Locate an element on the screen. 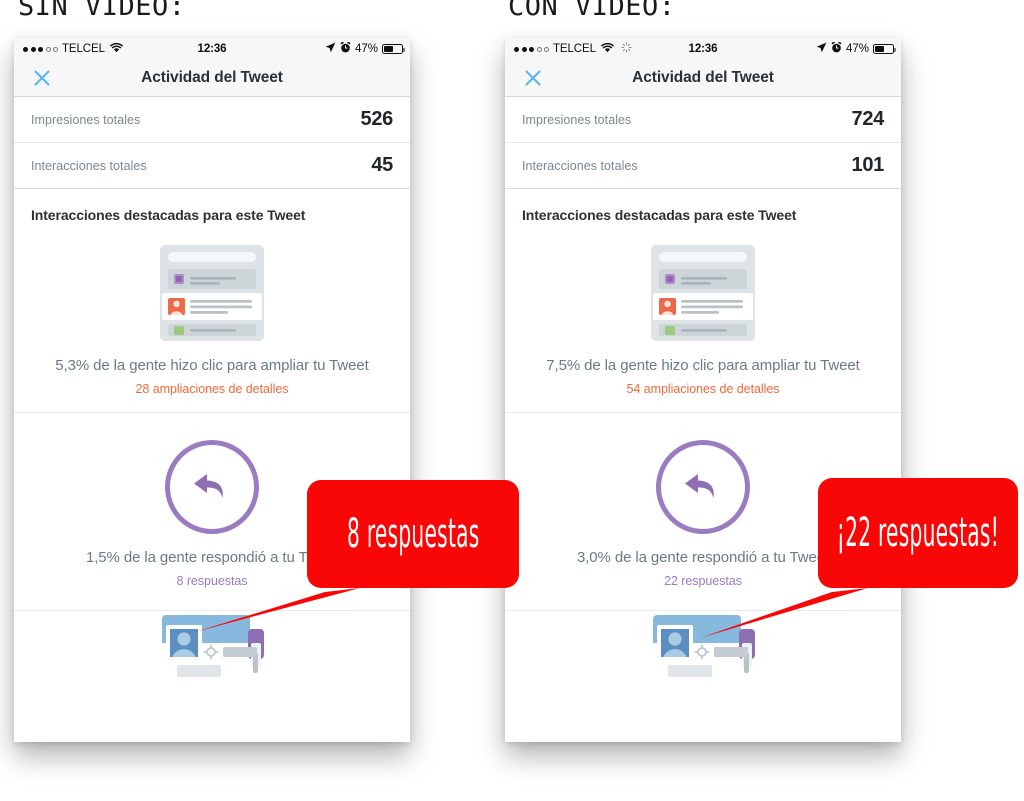 The width and height of the screenshot is (1024, 801). callout-label: ¡22 respuestas! is located at coordinates (918, 533).